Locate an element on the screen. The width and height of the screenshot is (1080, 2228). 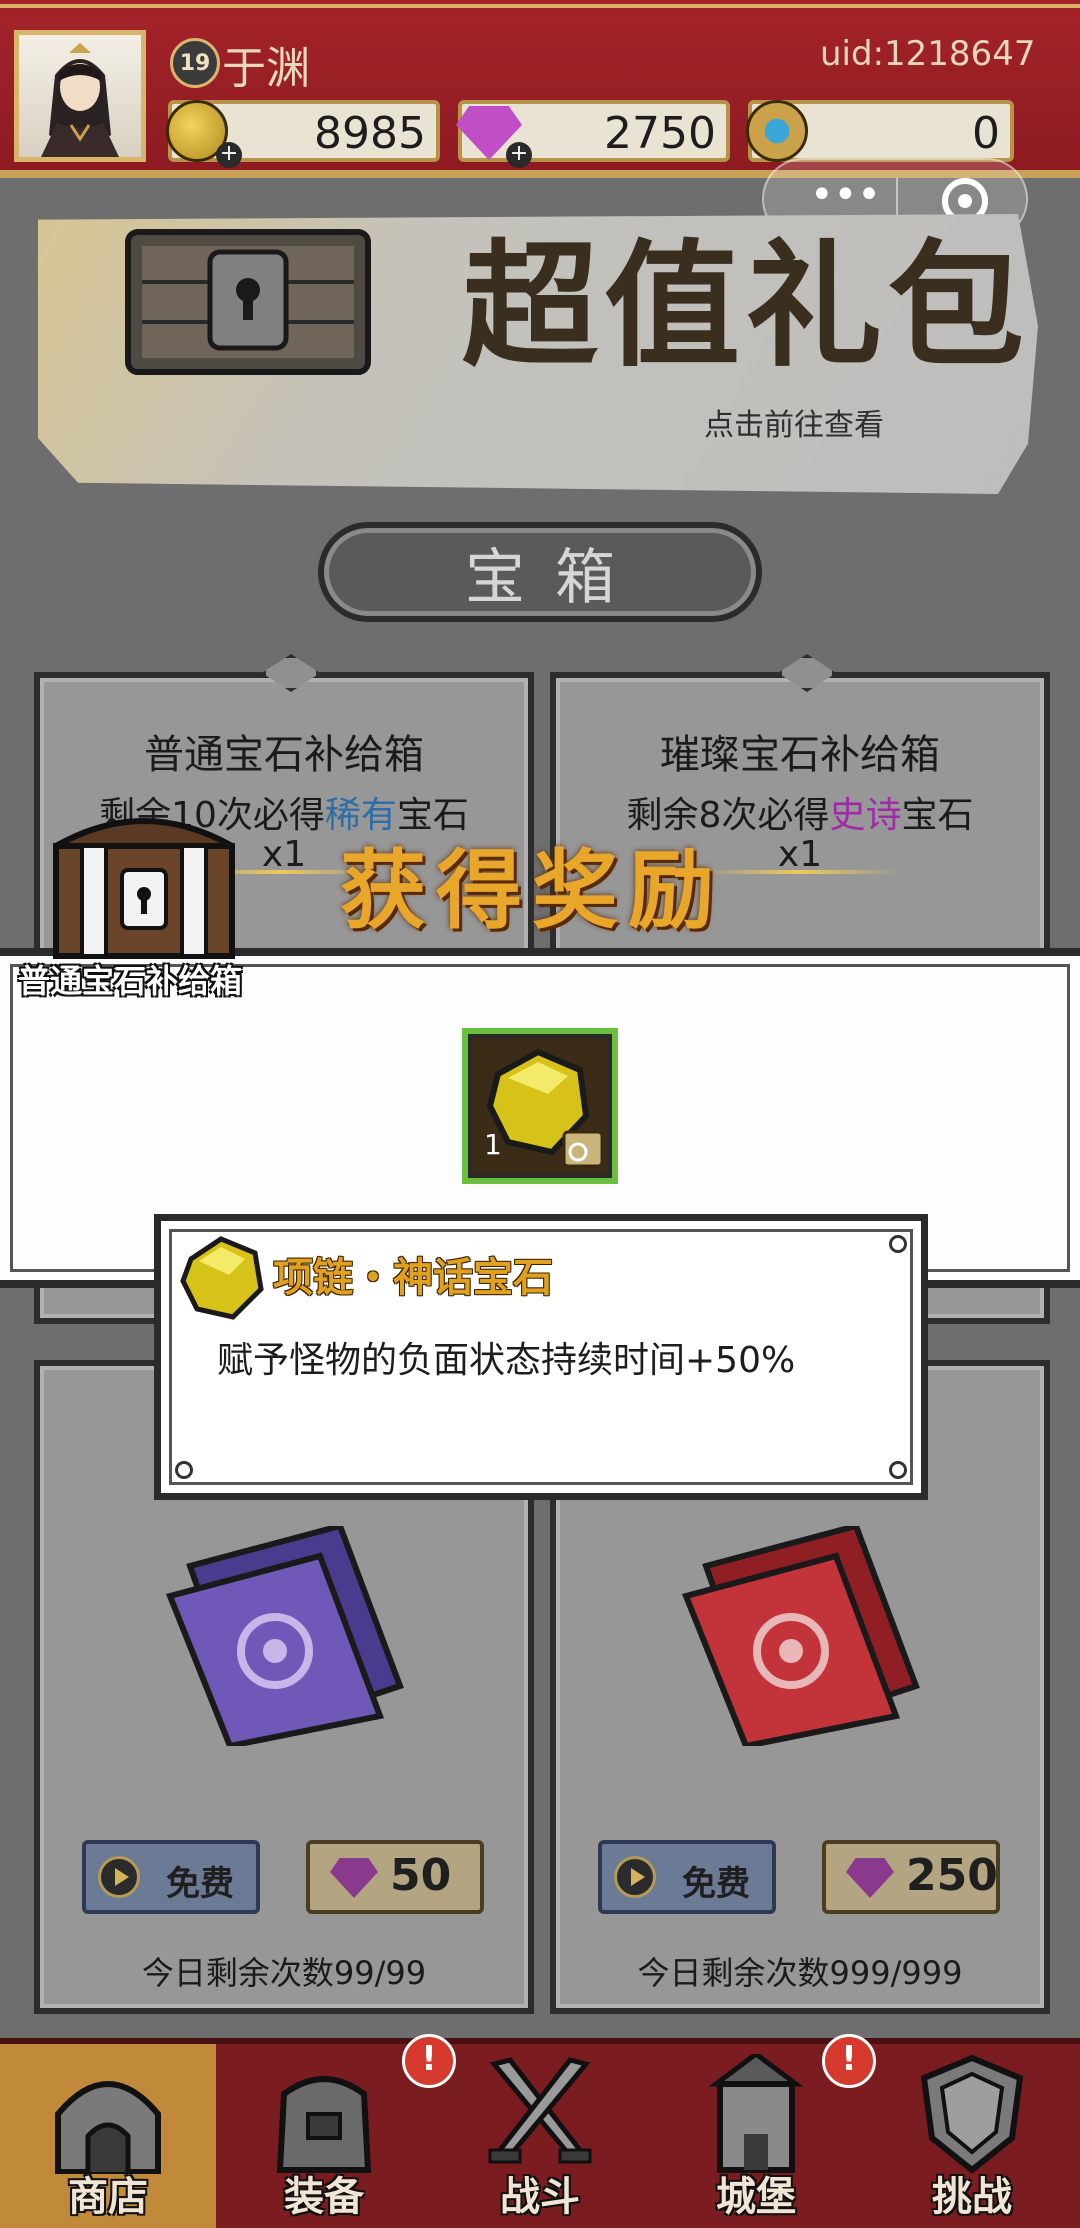
nav-battle: 战斗 is located at coordinates (540, 2136).